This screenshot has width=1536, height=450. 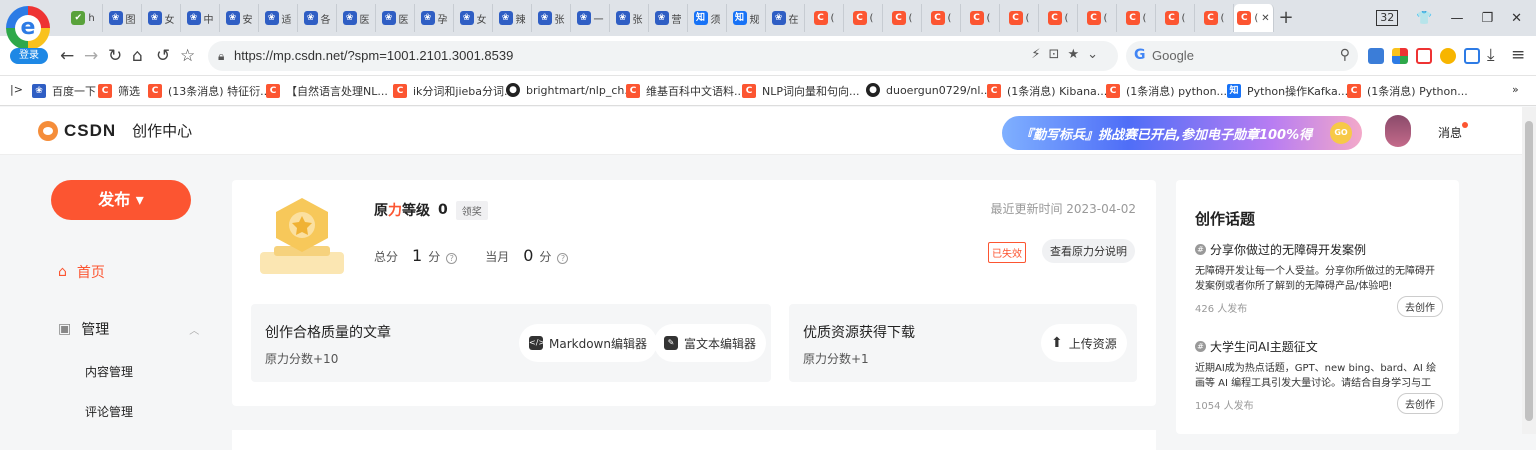 What do you see at coordinates (1453, 131) in the screenshot?
I see `messages-link: 消息` at bounding box center [1453, 131].